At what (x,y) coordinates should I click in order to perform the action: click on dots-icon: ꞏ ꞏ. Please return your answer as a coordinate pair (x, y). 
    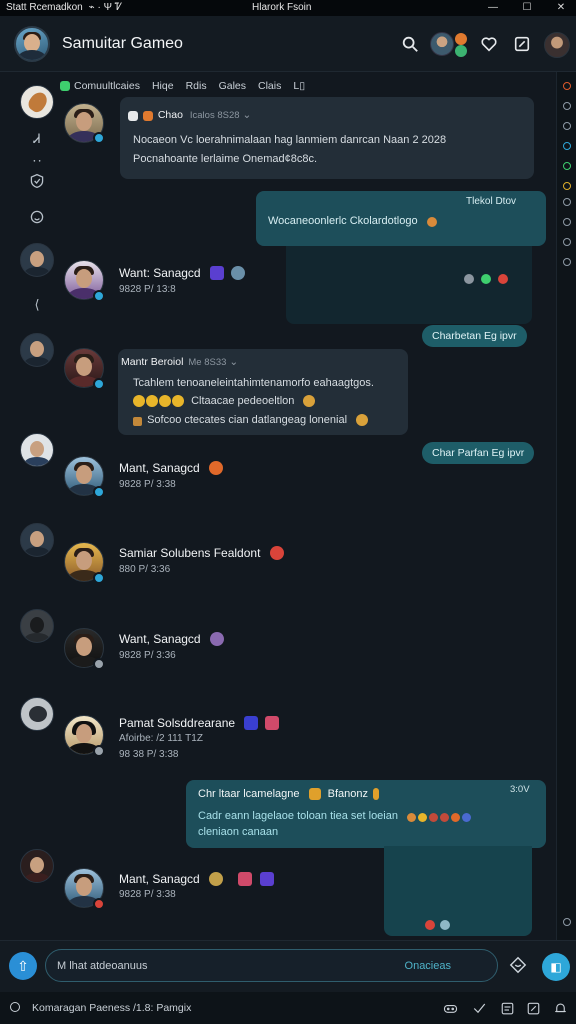
    Looking at the image, I should click on (37, 160).